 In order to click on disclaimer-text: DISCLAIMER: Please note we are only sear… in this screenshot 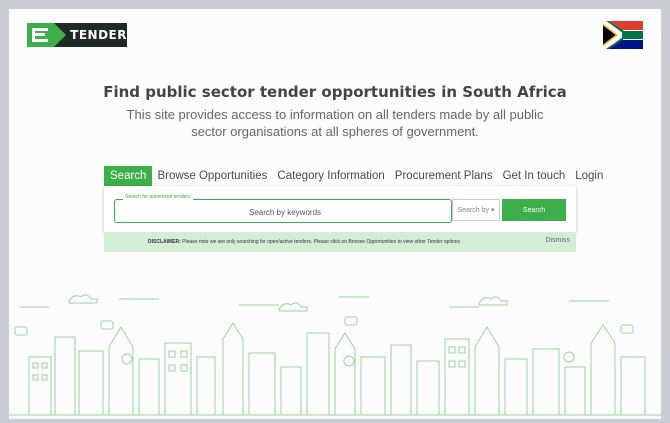, I will do `click(304, 242)`.